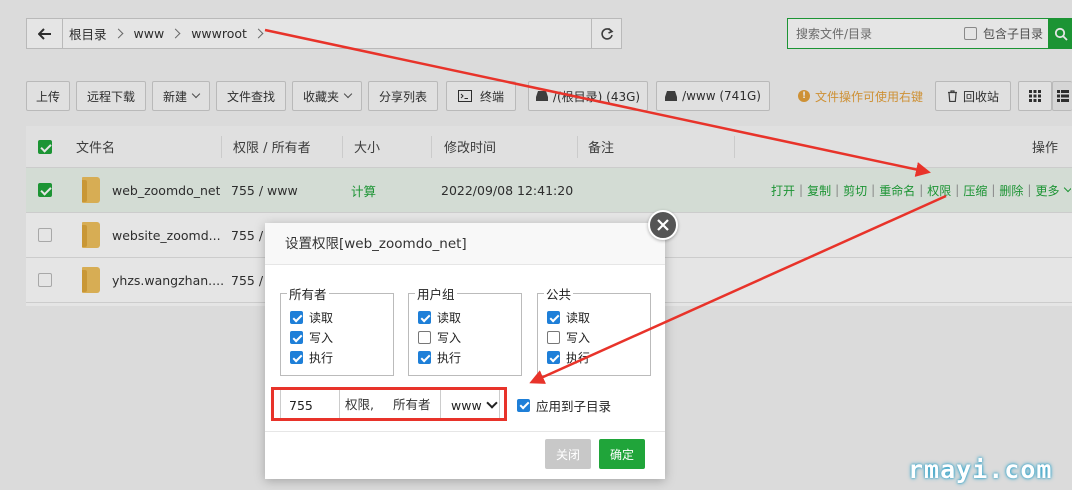 Image resolution: width=1072 pixels, height=490 pixels. Describe the element at coordinates (980, 469) in the screenshot. I see `watermark: rmayi.com` at that location.